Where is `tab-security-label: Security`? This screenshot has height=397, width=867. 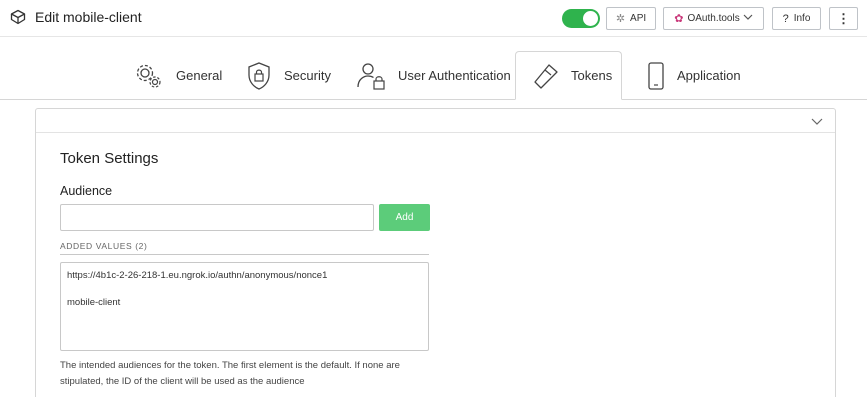
tab-security-label: Security is located at coordinates (307, 75).